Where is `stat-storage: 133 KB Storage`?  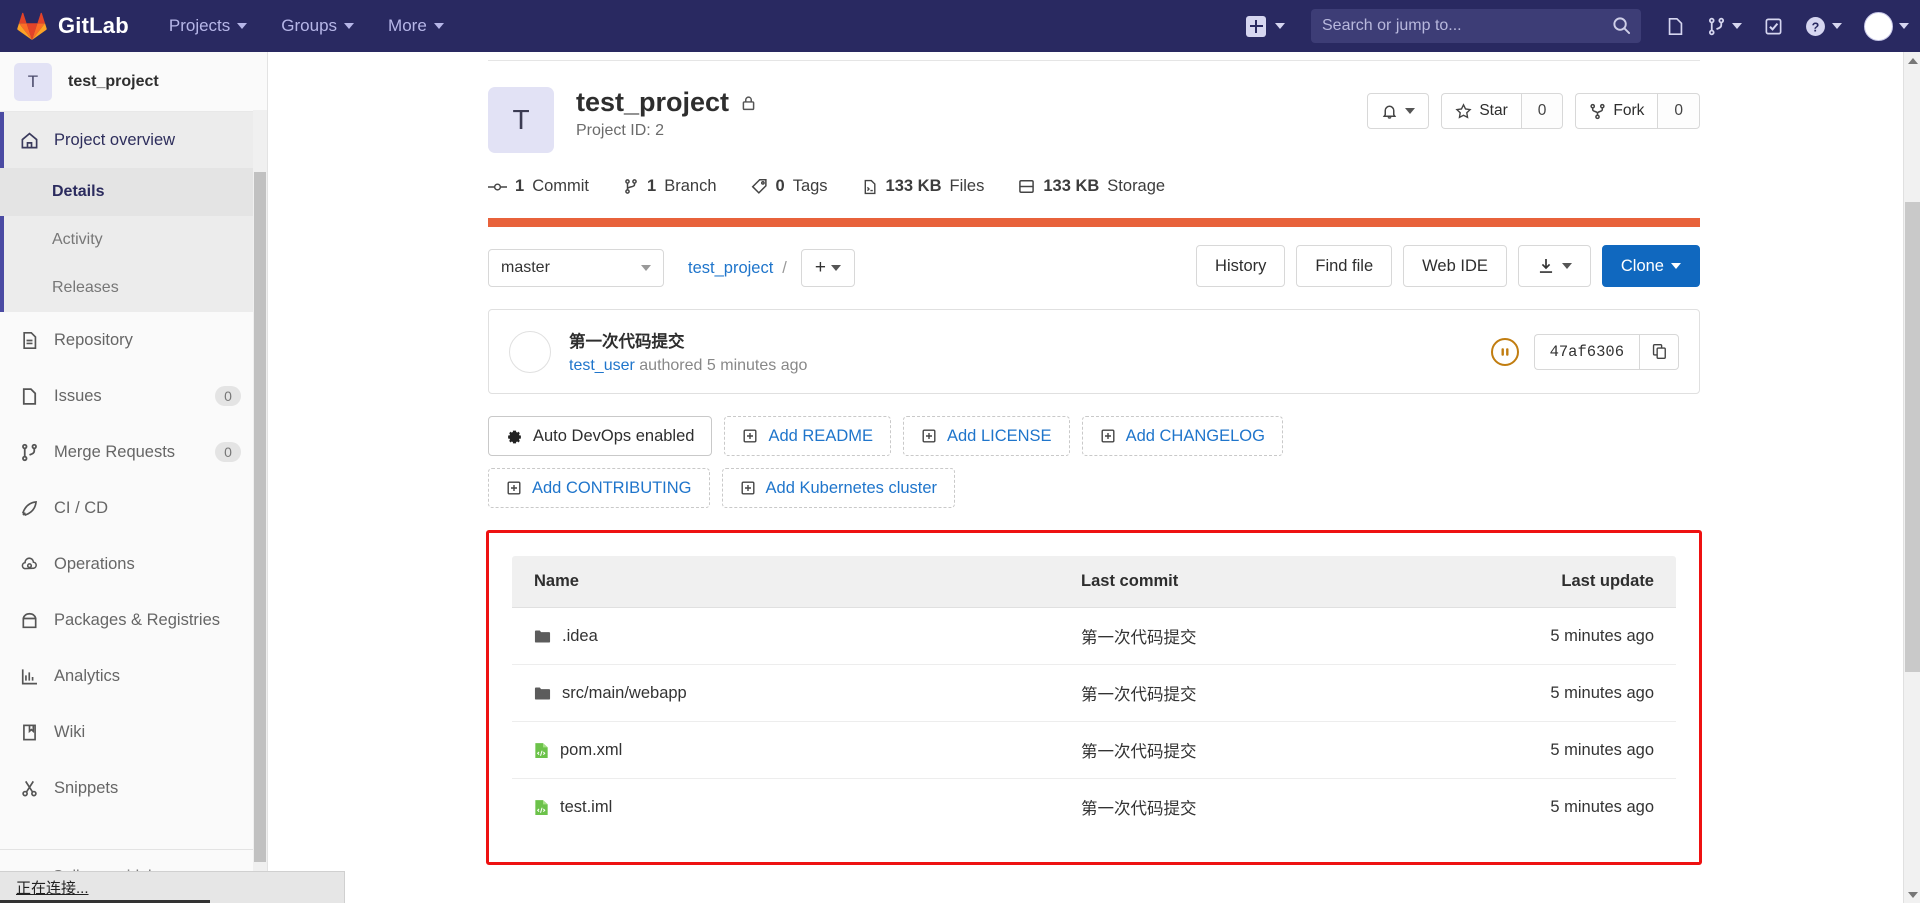 stat-storage: 133 KB Storage is located at coordinates (1091, 186).